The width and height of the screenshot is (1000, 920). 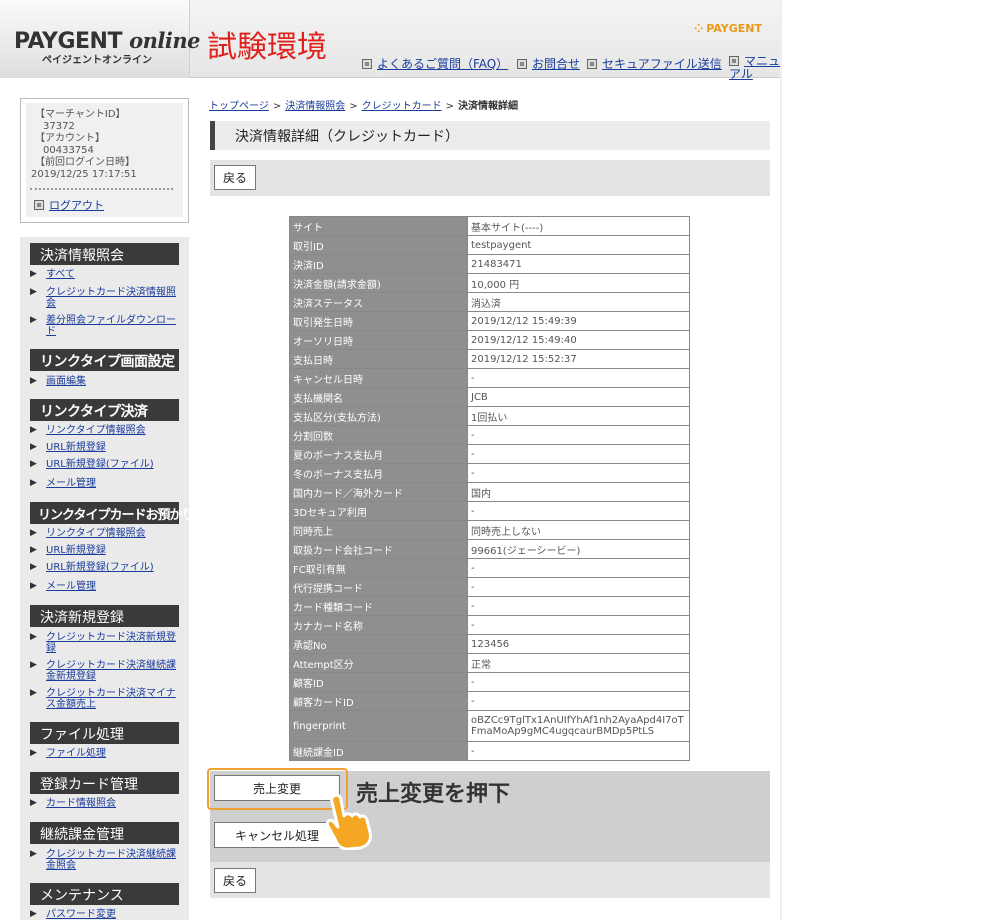 I want to click on sidebar-heading: 登録カード管理, so click(x=104, y=783).